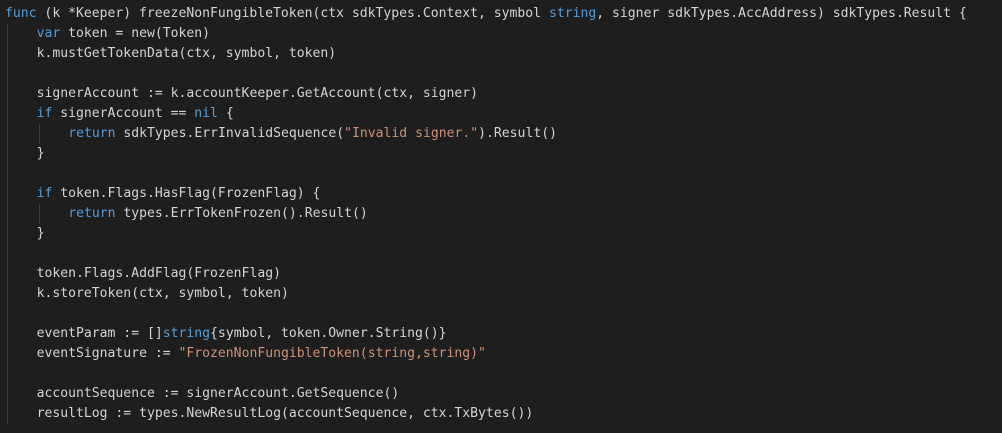 This screenshot has height=433, width=1002. Describe the element at coordinates (107, 353) in the screenshot. I see `code-token: eventSignature :=` at that location.